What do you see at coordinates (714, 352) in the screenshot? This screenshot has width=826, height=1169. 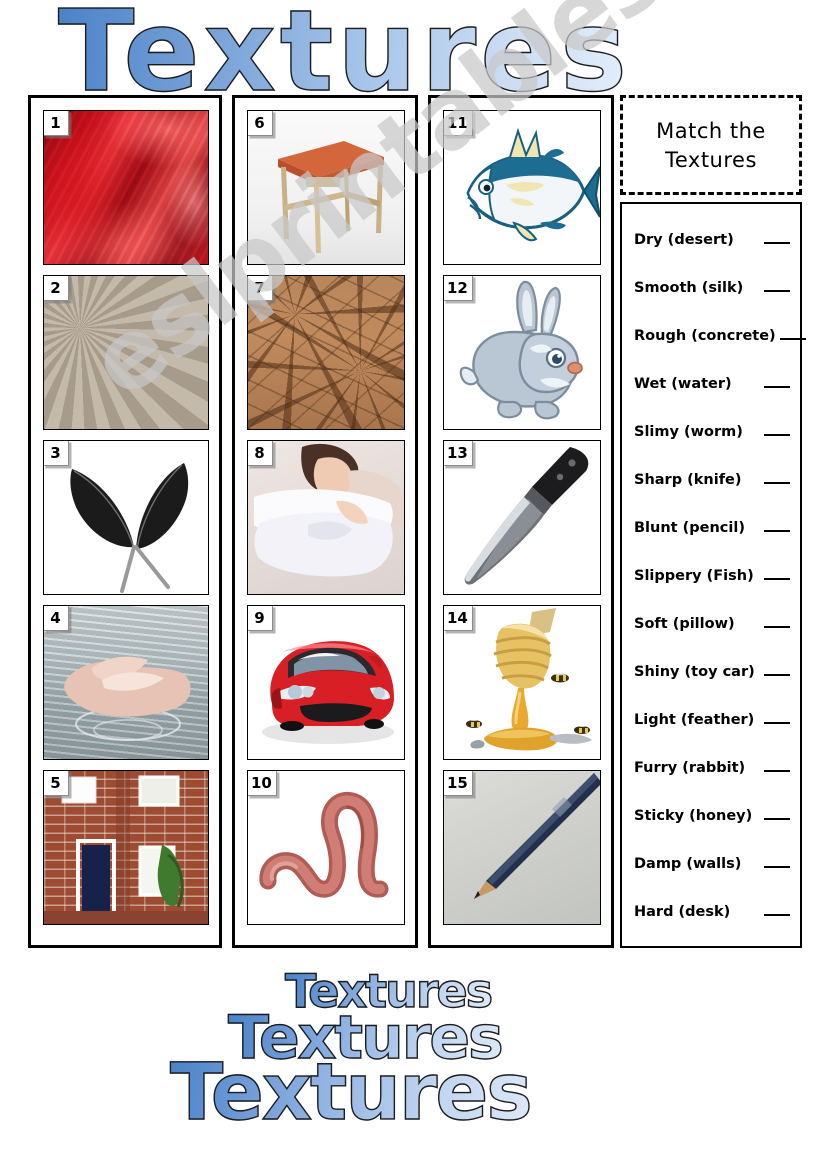 I see `answer-row: Rough (concrete)` at bounding box center [714, 352].